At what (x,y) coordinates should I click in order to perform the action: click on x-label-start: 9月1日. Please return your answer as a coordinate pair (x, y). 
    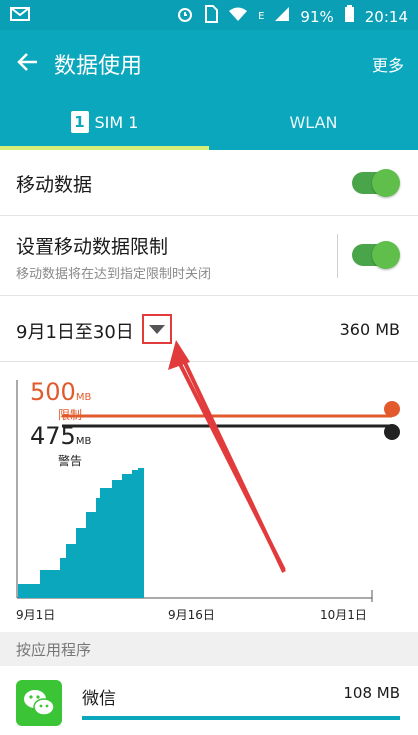
    Looking at the image, I should click on (36, 615).